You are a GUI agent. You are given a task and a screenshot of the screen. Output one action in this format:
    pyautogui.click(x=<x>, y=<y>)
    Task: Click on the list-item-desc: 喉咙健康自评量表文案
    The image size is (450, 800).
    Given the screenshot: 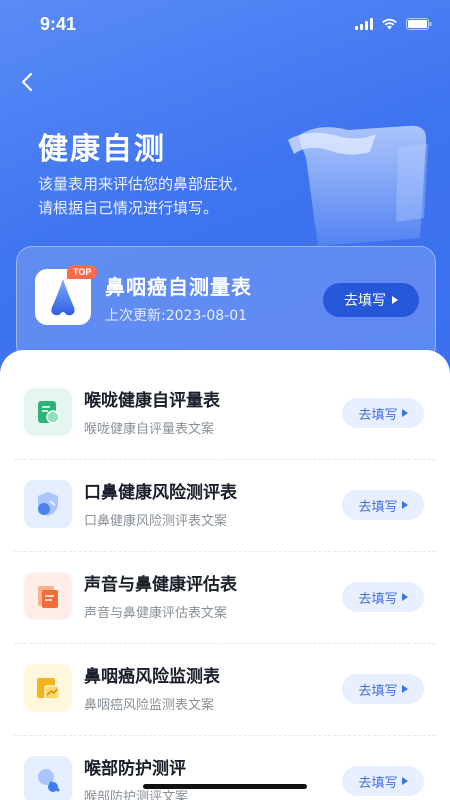 What is the action you would take?
    pyautogui.click(x=149, y=429)
    